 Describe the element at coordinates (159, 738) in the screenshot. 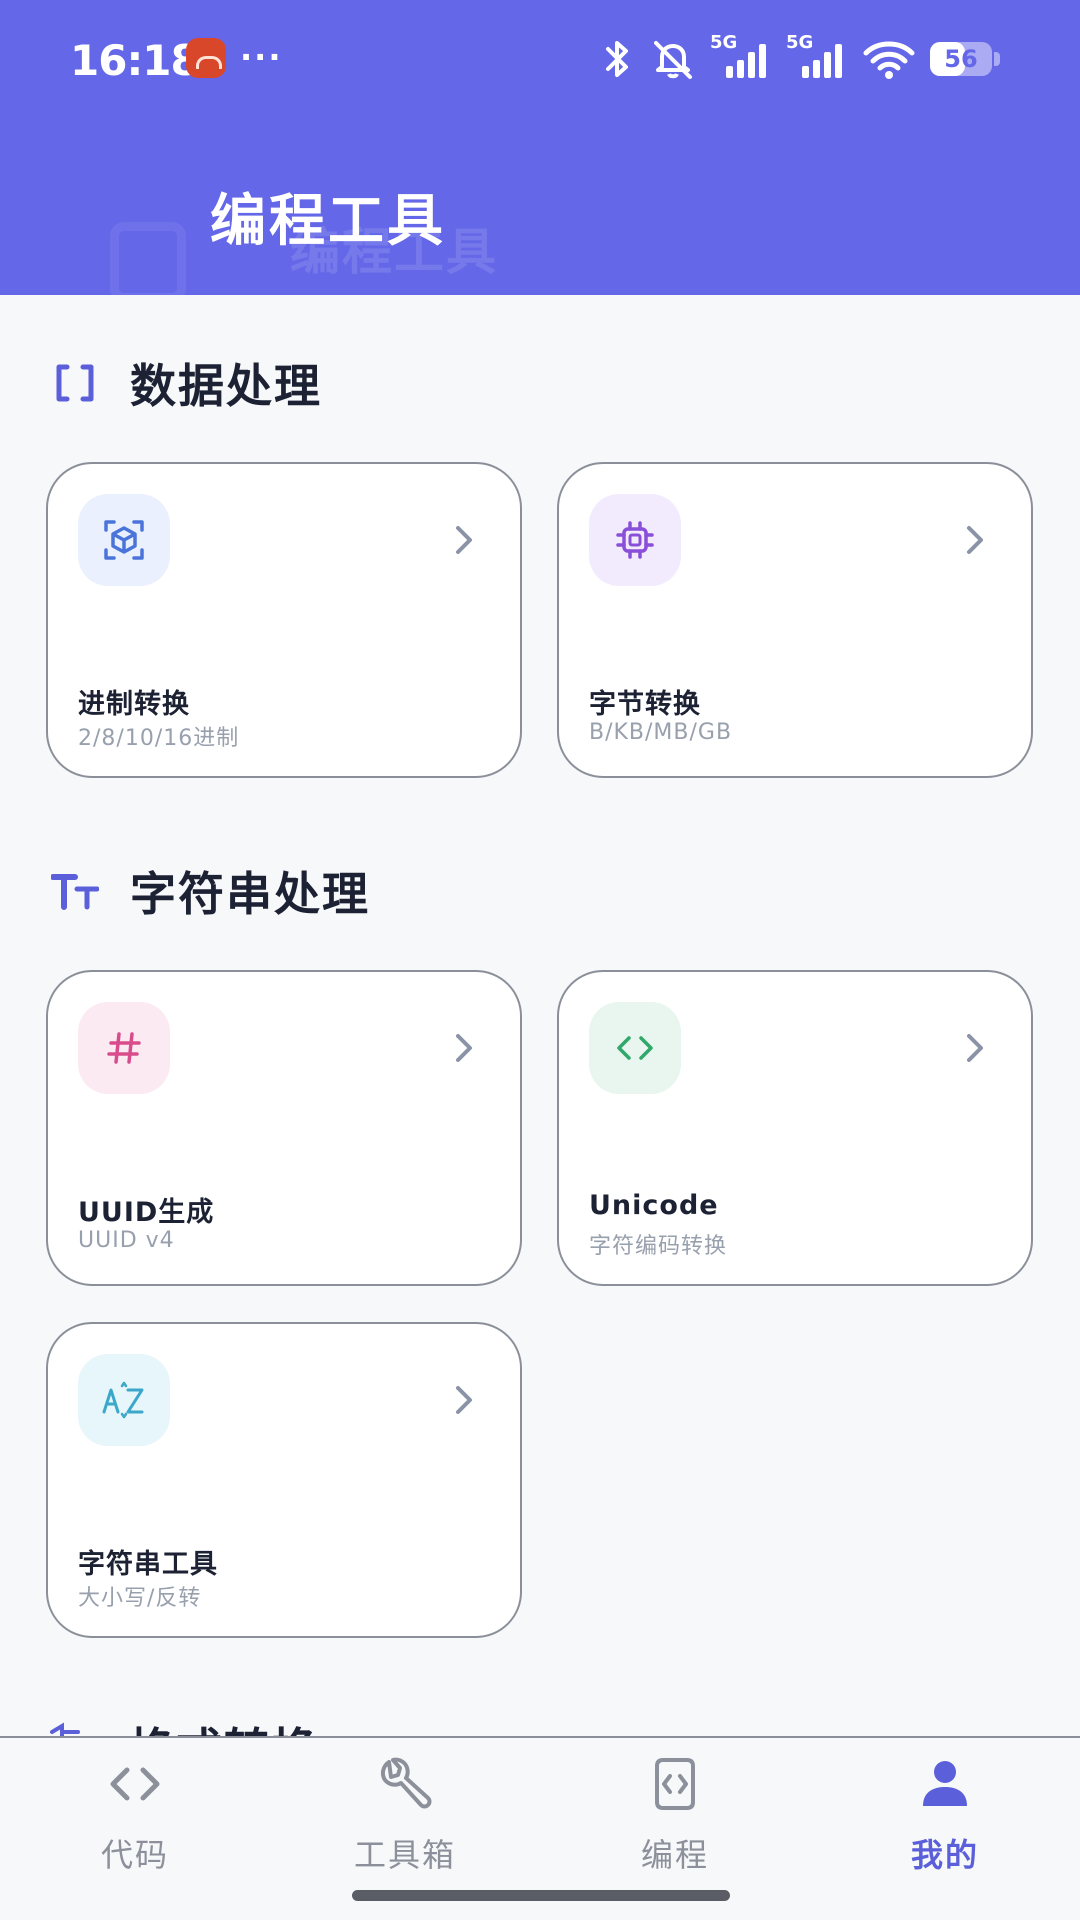

I see `card-subtitle: 2/8/10/16进制` at that location.